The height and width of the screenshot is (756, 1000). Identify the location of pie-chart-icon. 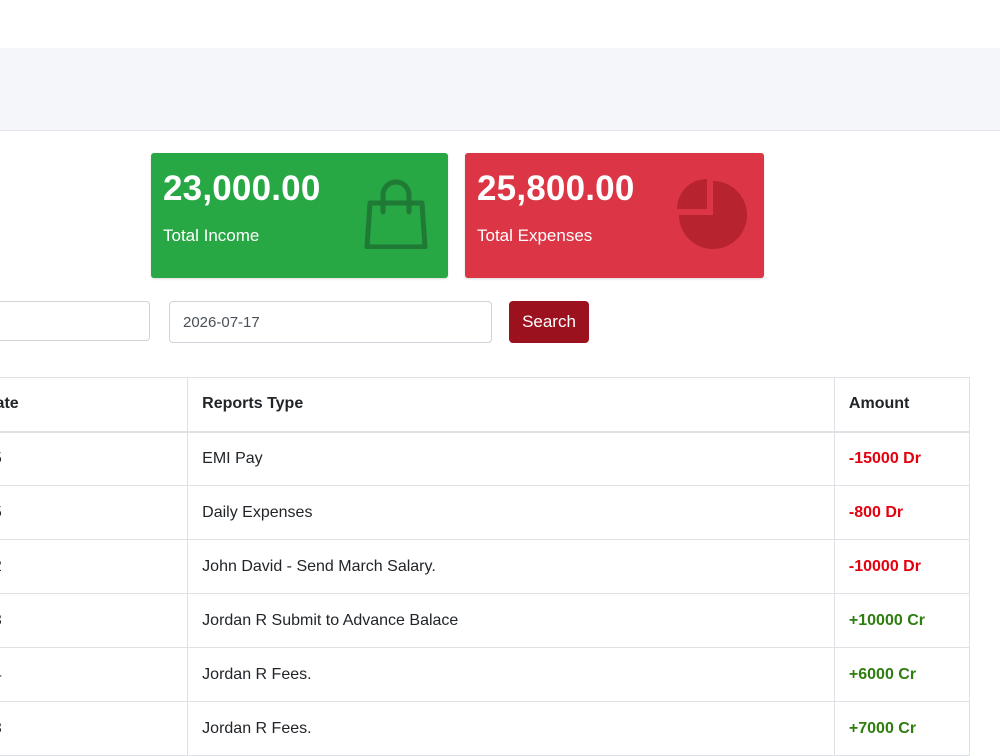
(712, 214).